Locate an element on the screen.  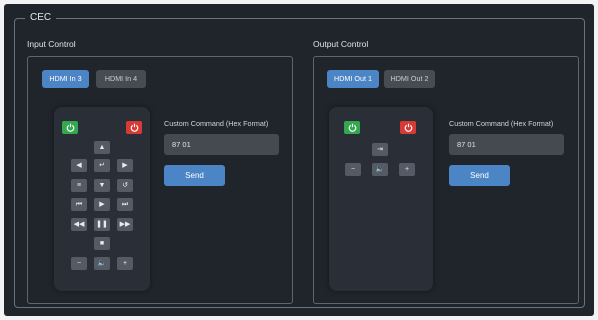
tab-hdmi-out-1: HDMI Out 1 is located at coordinates (353, 79).